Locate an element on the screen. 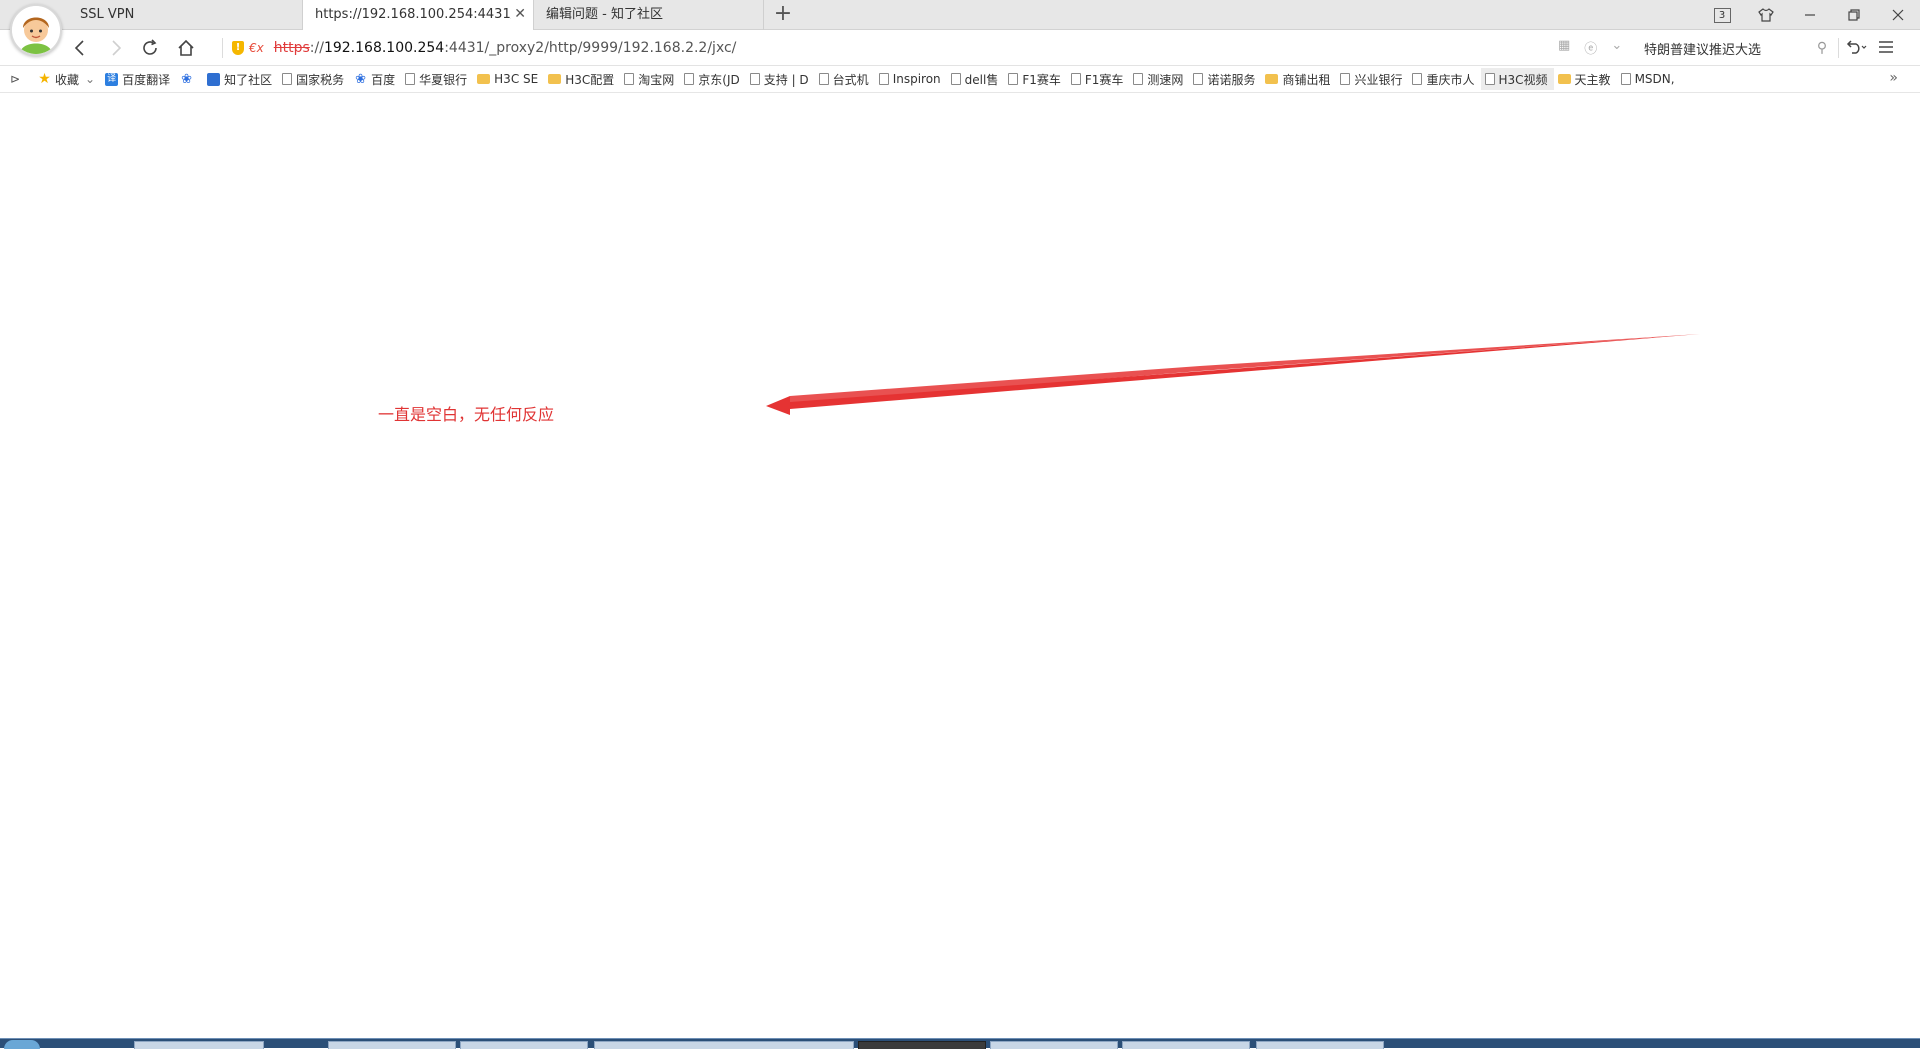  restore-icon is located at coordinates (1854, 15).